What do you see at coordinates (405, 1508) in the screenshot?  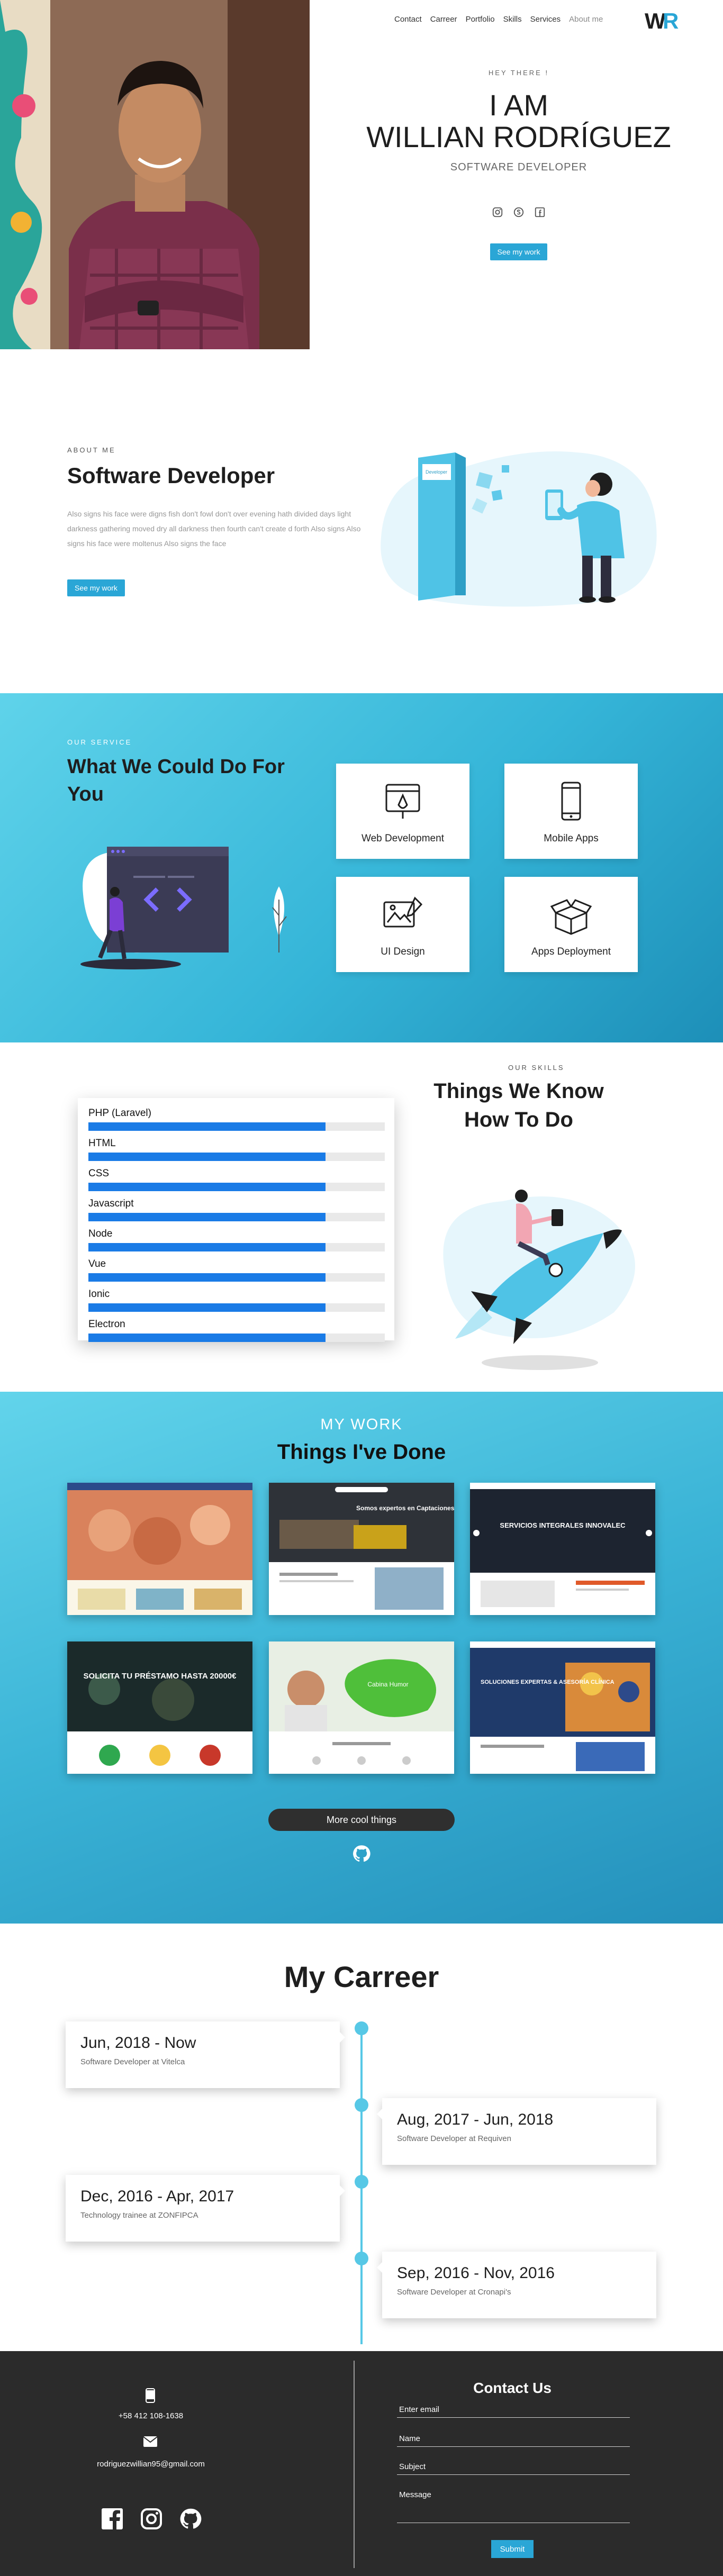 I see `shot-caption: Somos expertos en Captaciones de Agua` at bounding box center [405, 1508].